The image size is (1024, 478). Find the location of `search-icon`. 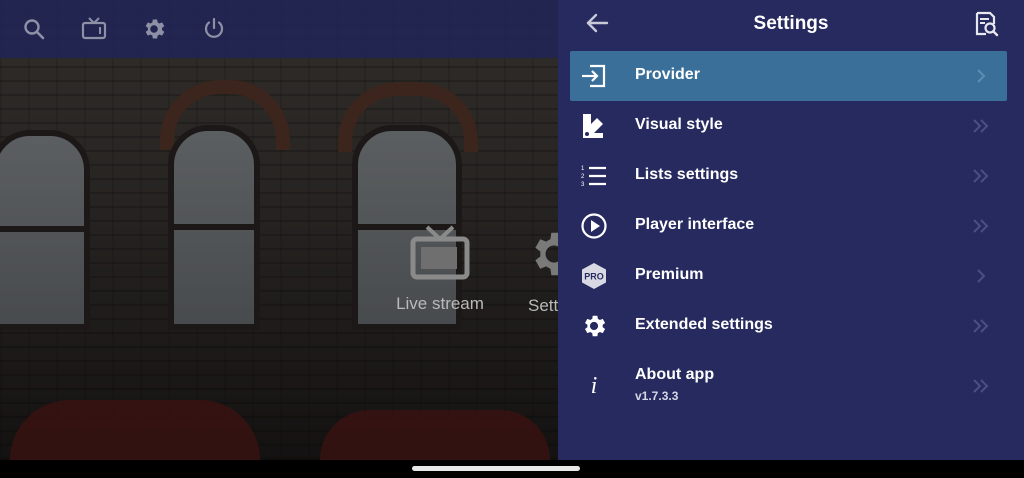

search-icon is located at coordinates (34, 29).